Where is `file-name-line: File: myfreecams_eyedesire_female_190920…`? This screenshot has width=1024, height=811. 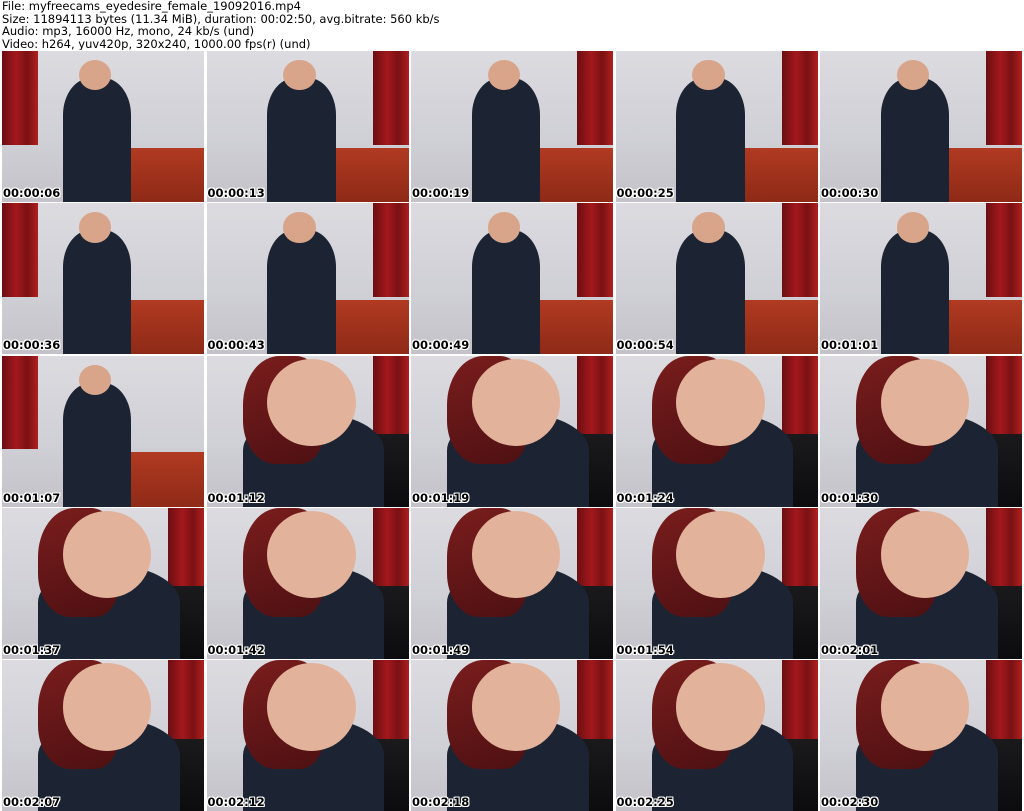
file-name-line: File: myfreecams_eyedesire_female_190920… is located at coordinates (151, 6).